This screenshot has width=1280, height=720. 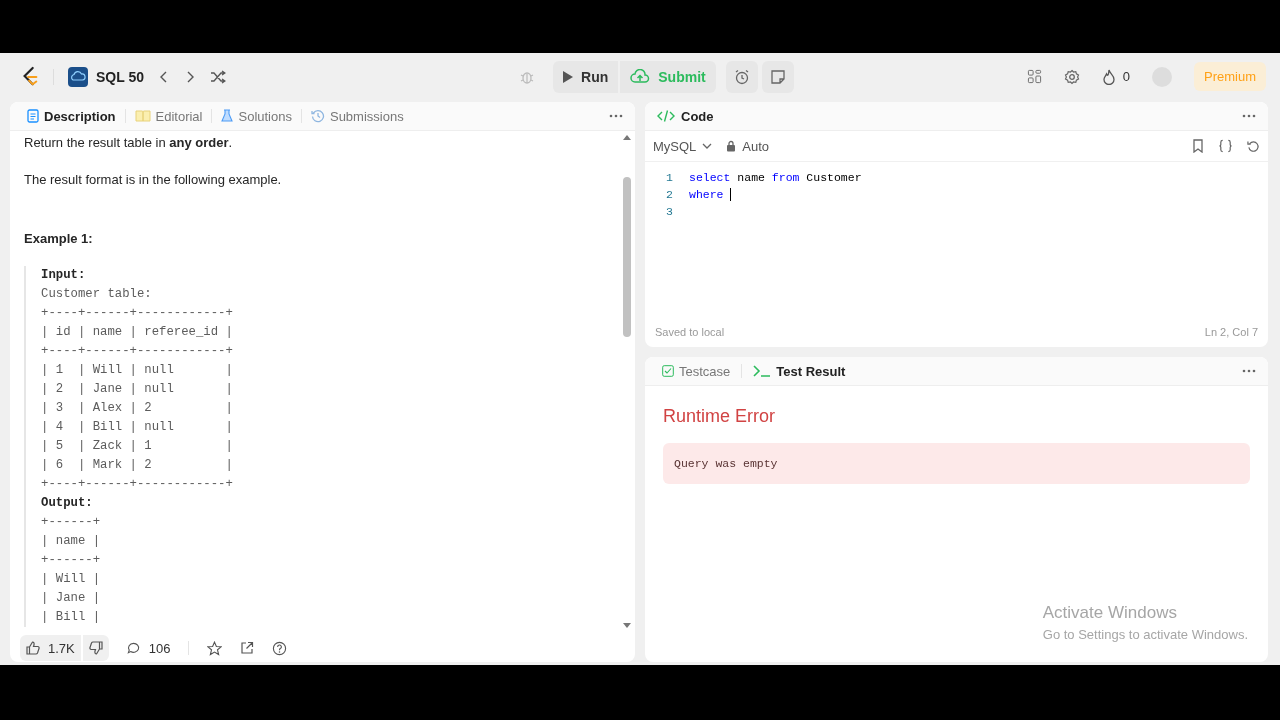 What do you see at coordinates (956, 239) in the screenshot?
I see `code-editor: 1 select name from Customer 2 where 3` at bounding box center [956, 239].